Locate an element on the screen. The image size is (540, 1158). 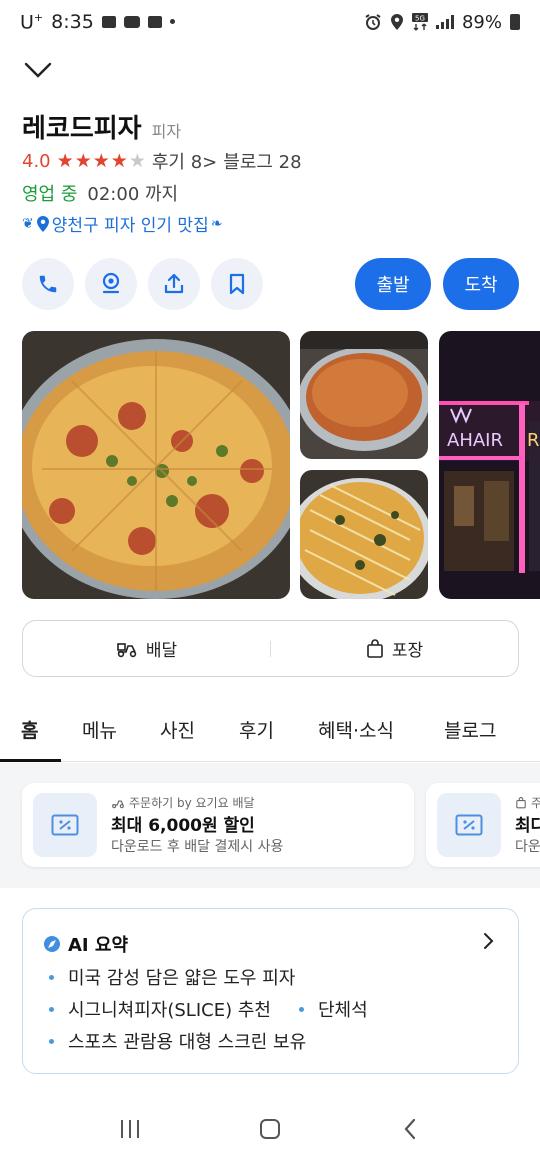
coupon-source-text: 주문하기 by 요기요 배달 is located at coordinates (192, 803).